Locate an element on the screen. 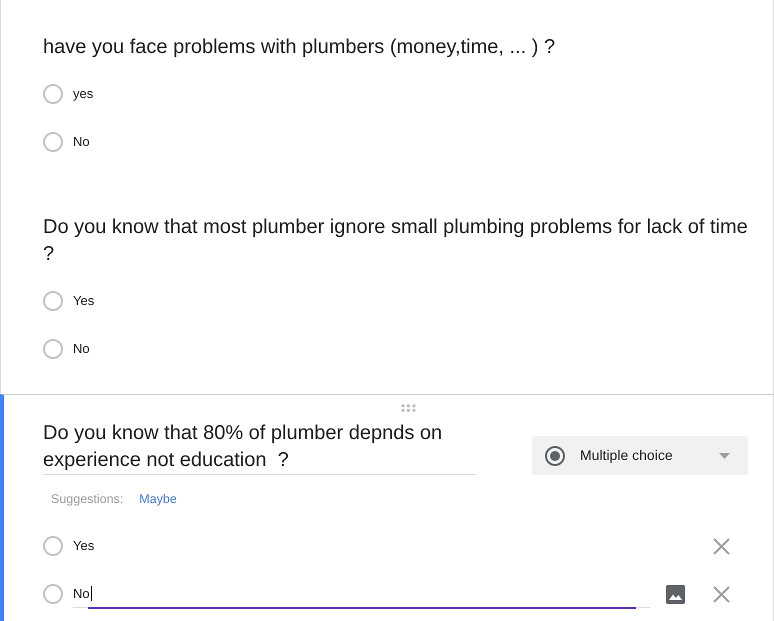  option-input-field: No is located at coordinates (361, 594).